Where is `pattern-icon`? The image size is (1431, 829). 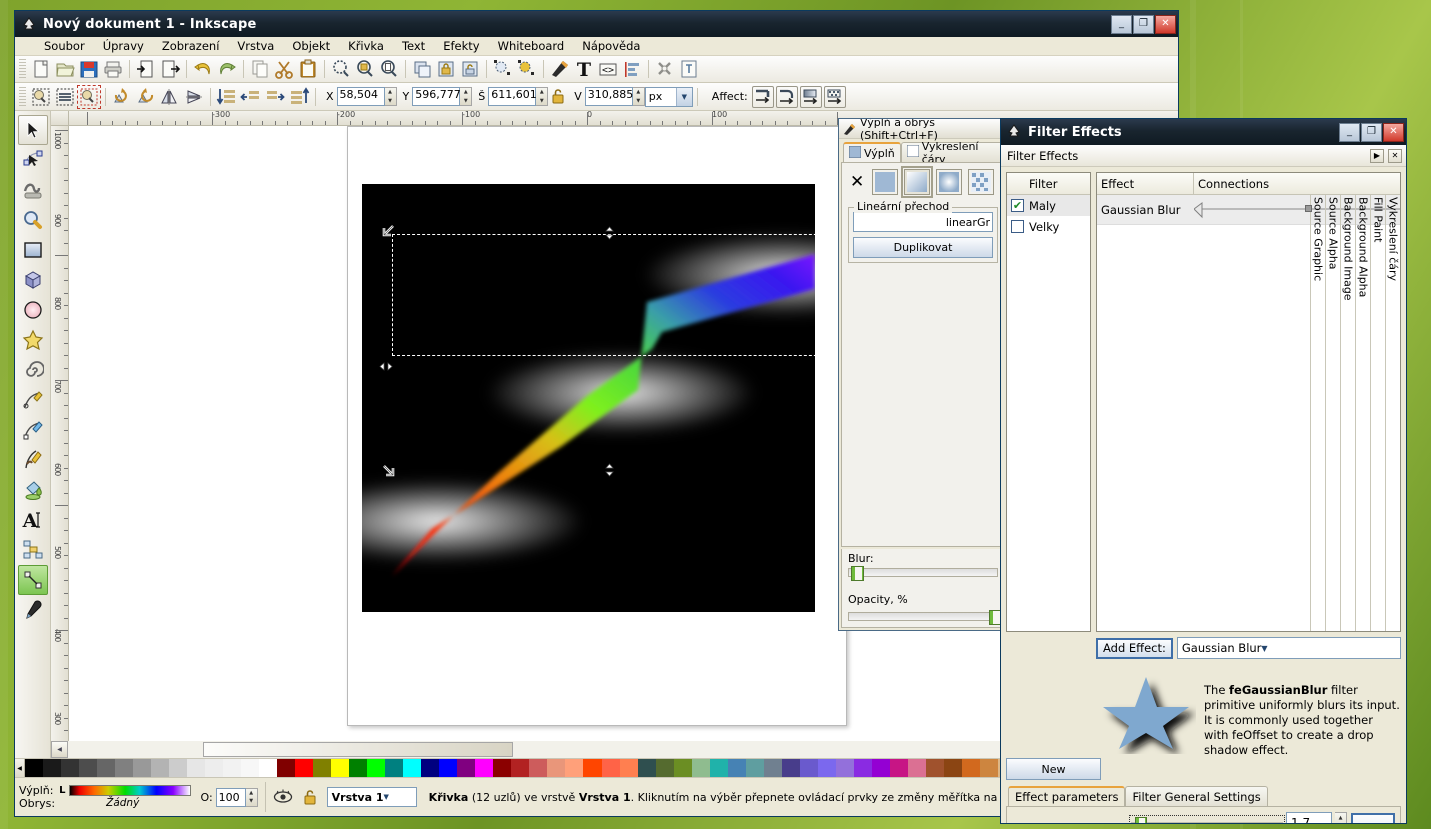
pattern-icon is located at coordinates (981, 182).